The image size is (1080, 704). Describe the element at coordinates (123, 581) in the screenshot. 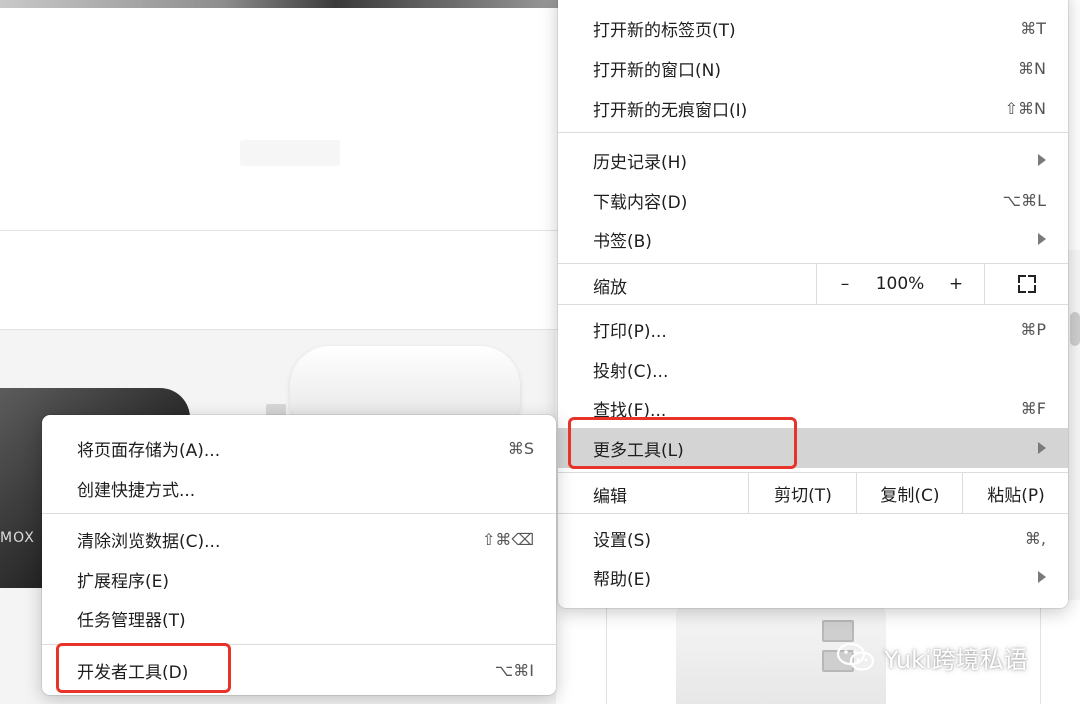

I see `menu-item-label: 扩展程序(E)` at that location.